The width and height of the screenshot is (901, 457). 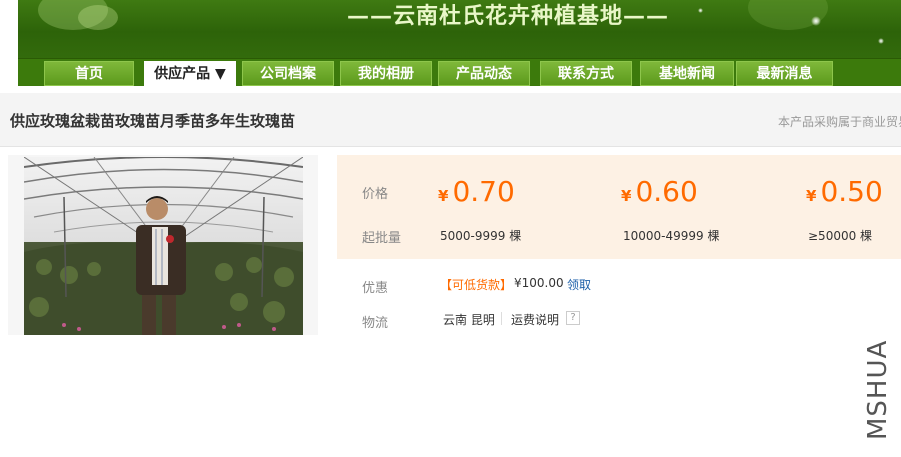 What do you see at coordinates (784, 73) in the screenshot?
I see `nav-latest-news: 最新消息` at bounding box center [784, 73].